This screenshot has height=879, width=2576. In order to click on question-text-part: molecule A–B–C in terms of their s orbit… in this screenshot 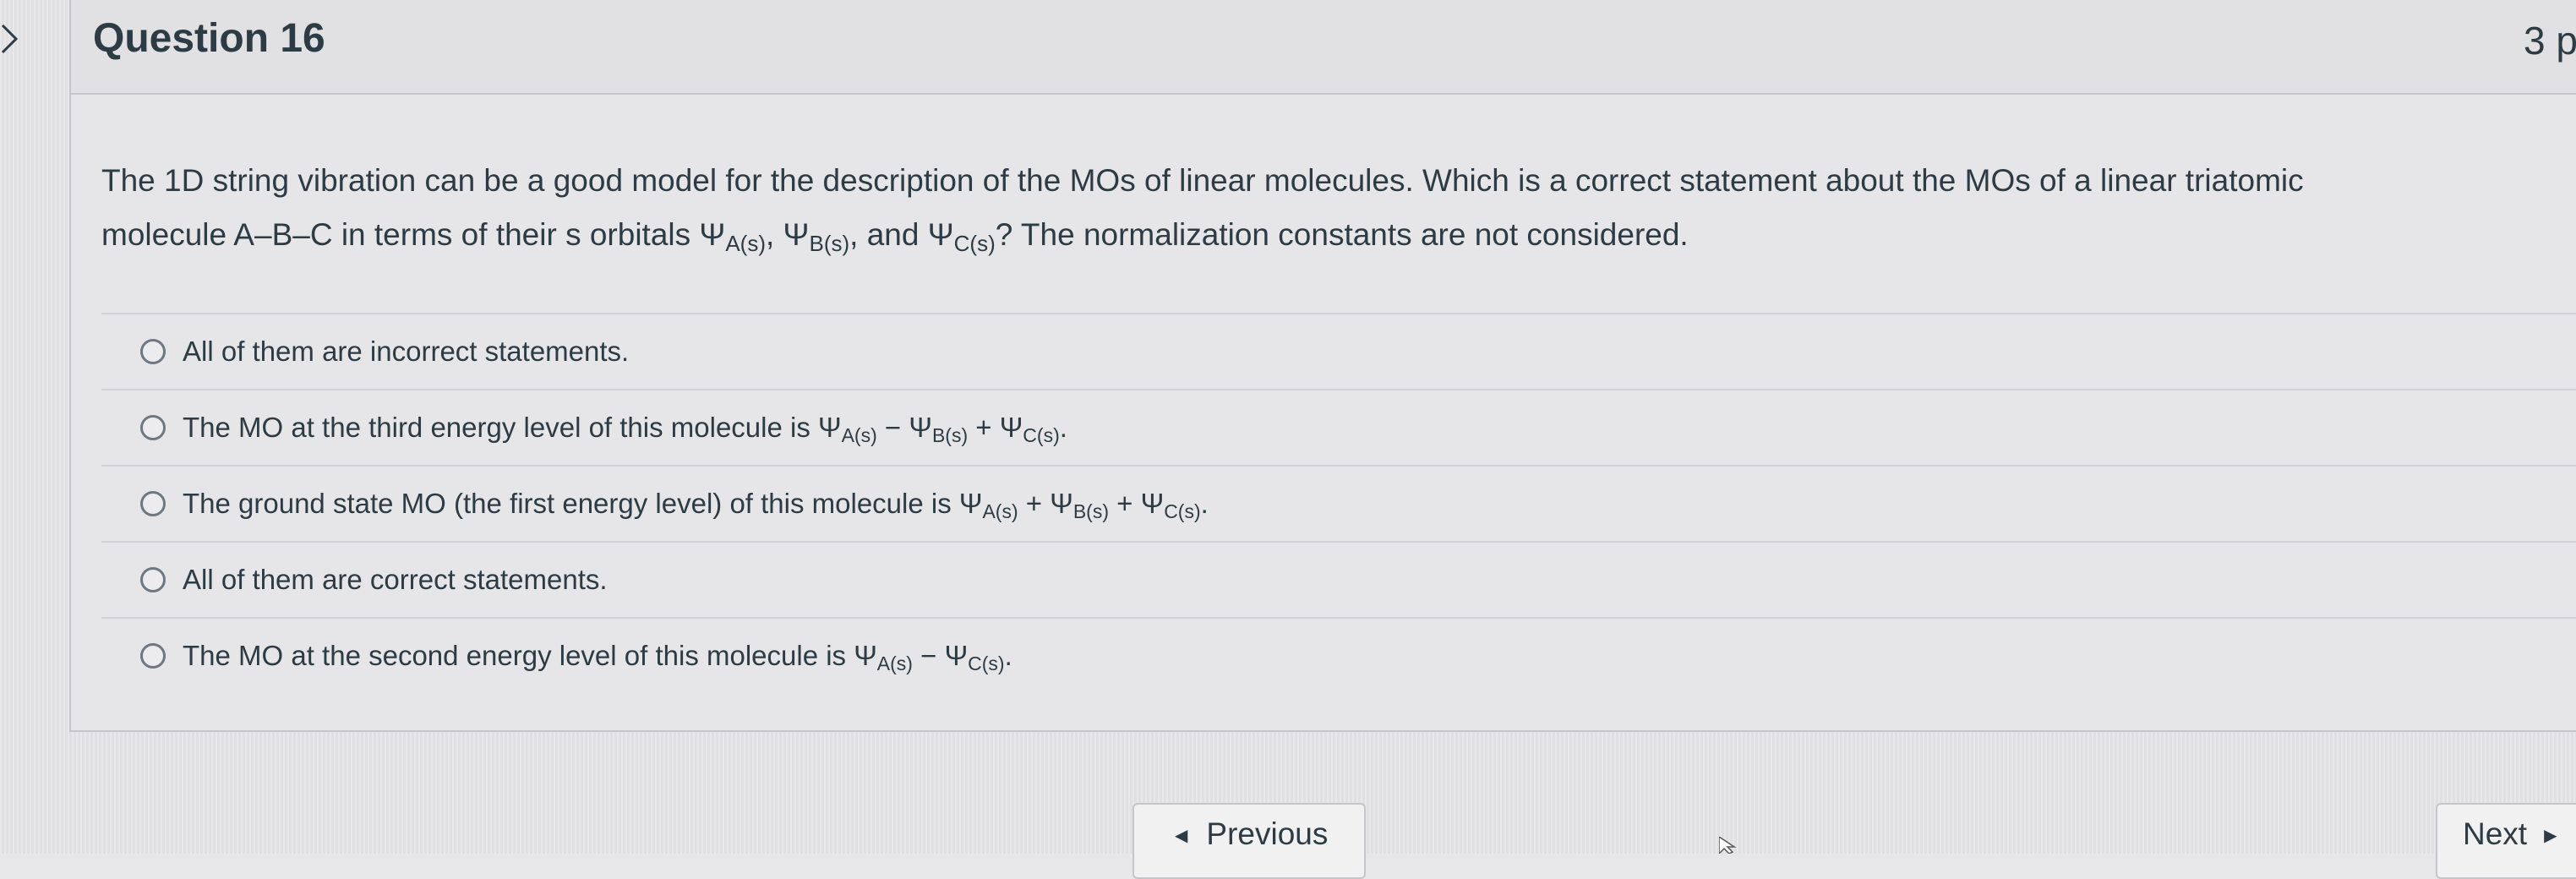, I will do `click(413, 234)`.